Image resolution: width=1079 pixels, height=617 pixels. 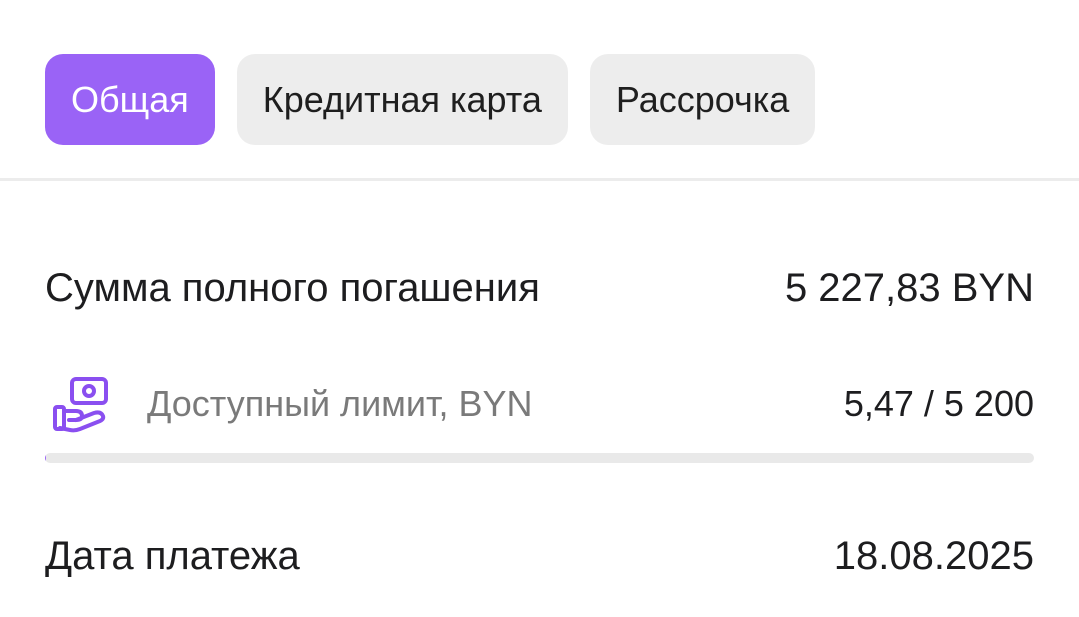 I want to click on money-hand-icon, so click(x=80, y=404).